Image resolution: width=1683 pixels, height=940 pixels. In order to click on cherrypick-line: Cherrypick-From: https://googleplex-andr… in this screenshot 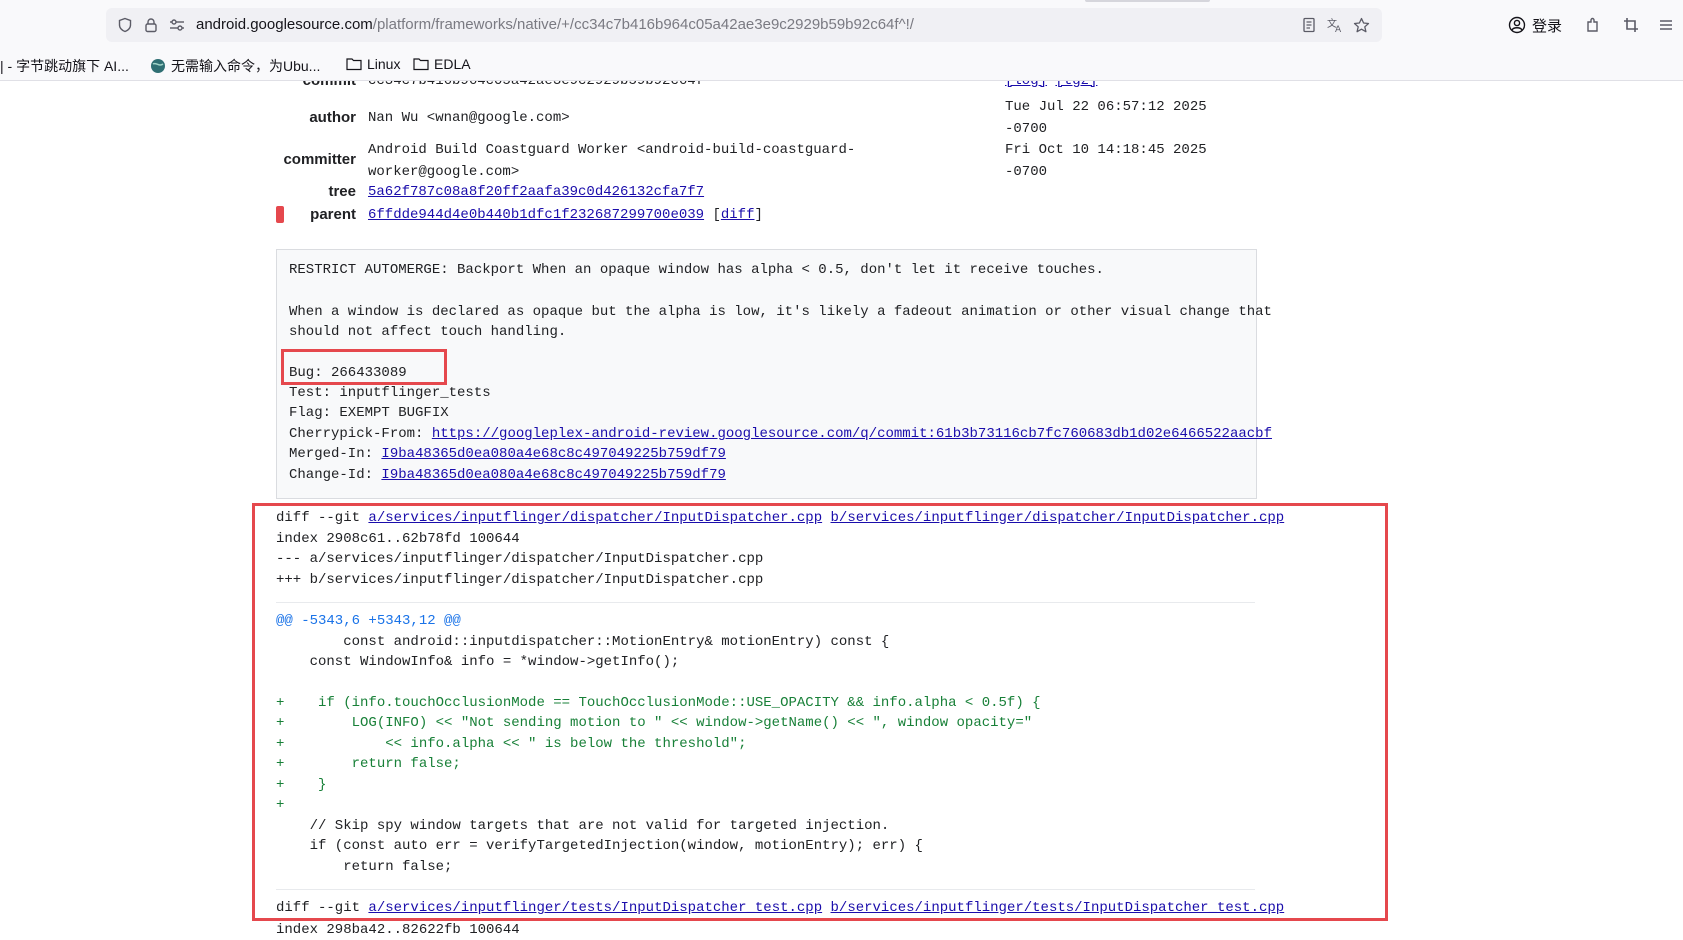, I will do `click(780, 434)`.